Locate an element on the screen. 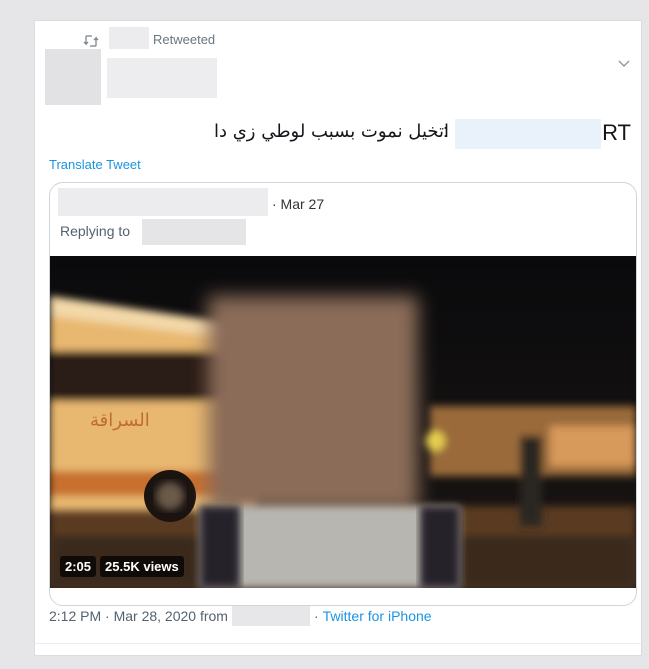 Image resolution: width=649 pixels, height=669 pixels. retweet-row is located at coordinates (91, 41).